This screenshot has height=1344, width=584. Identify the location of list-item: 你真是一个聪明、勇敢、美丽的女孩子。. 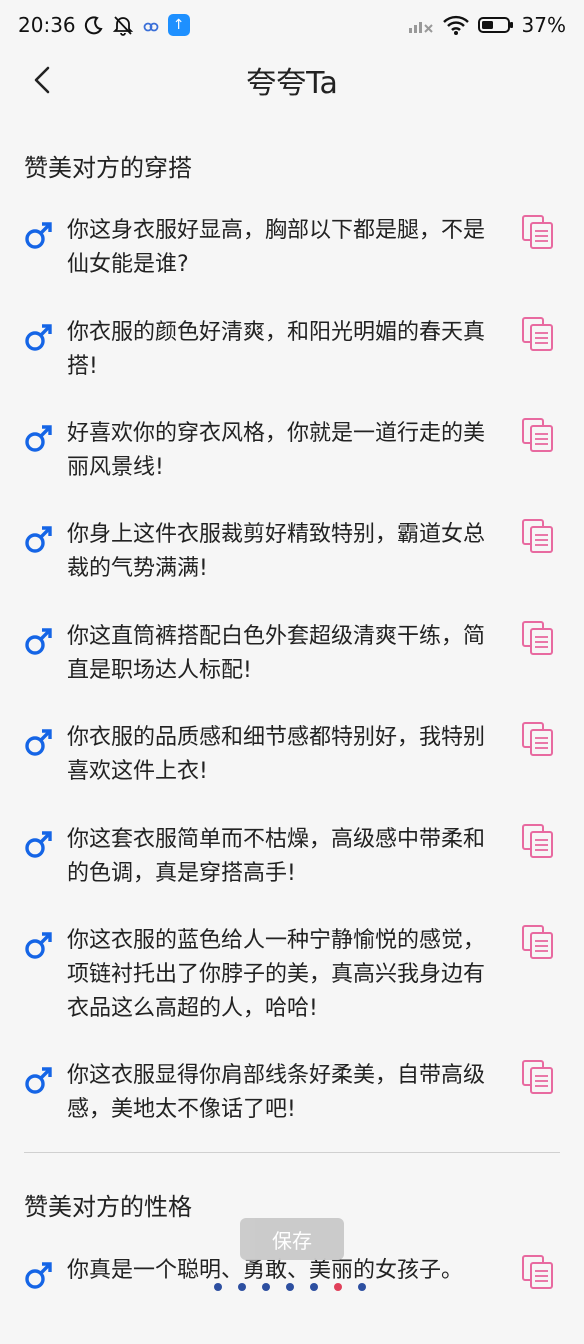
(292, 1299).